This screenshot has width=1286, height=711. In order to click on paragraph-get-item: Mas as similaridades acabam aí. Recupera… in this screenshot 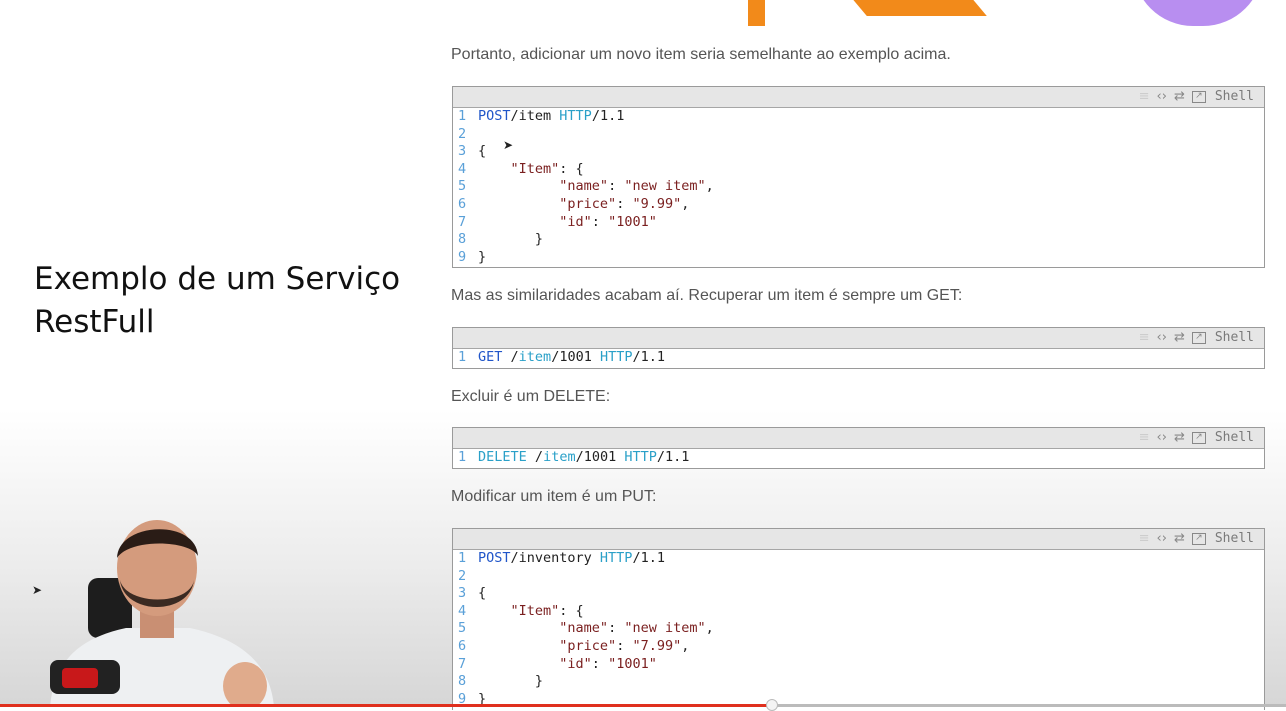, I will do `click(707, 295)`.